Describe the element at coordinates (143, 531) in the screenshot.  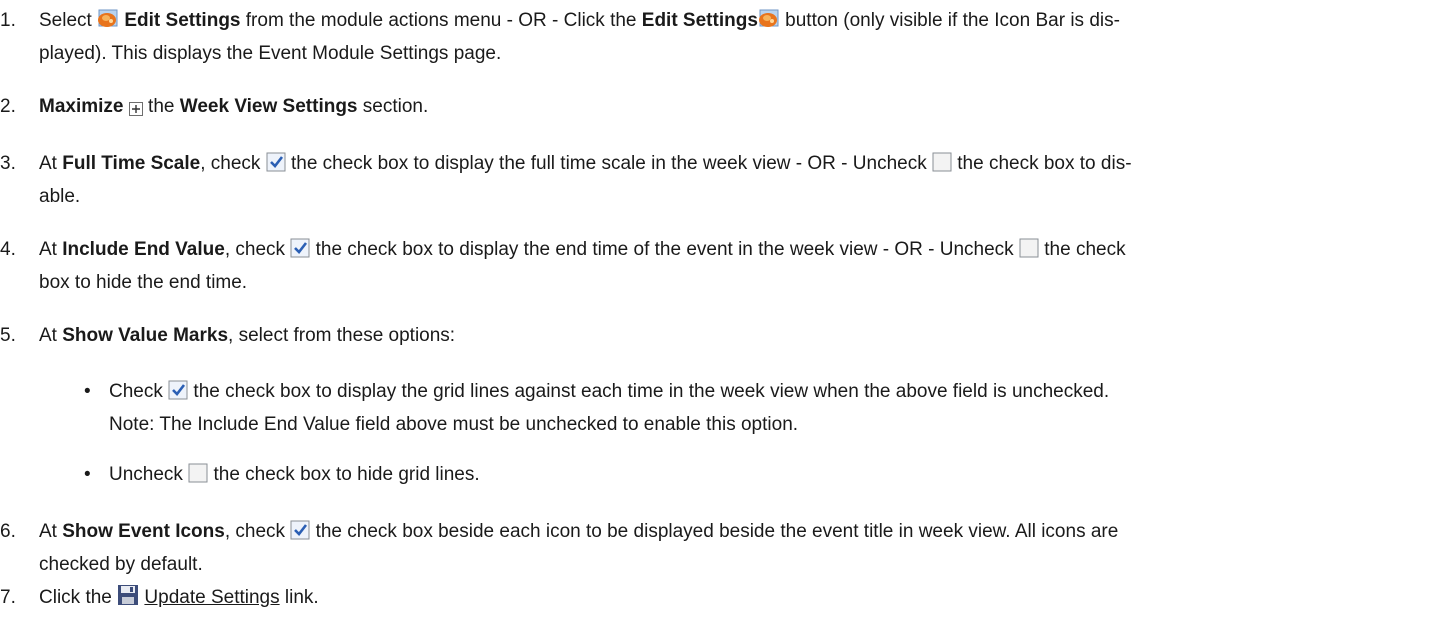
I see `field-name: Show Event Icons` at that location.